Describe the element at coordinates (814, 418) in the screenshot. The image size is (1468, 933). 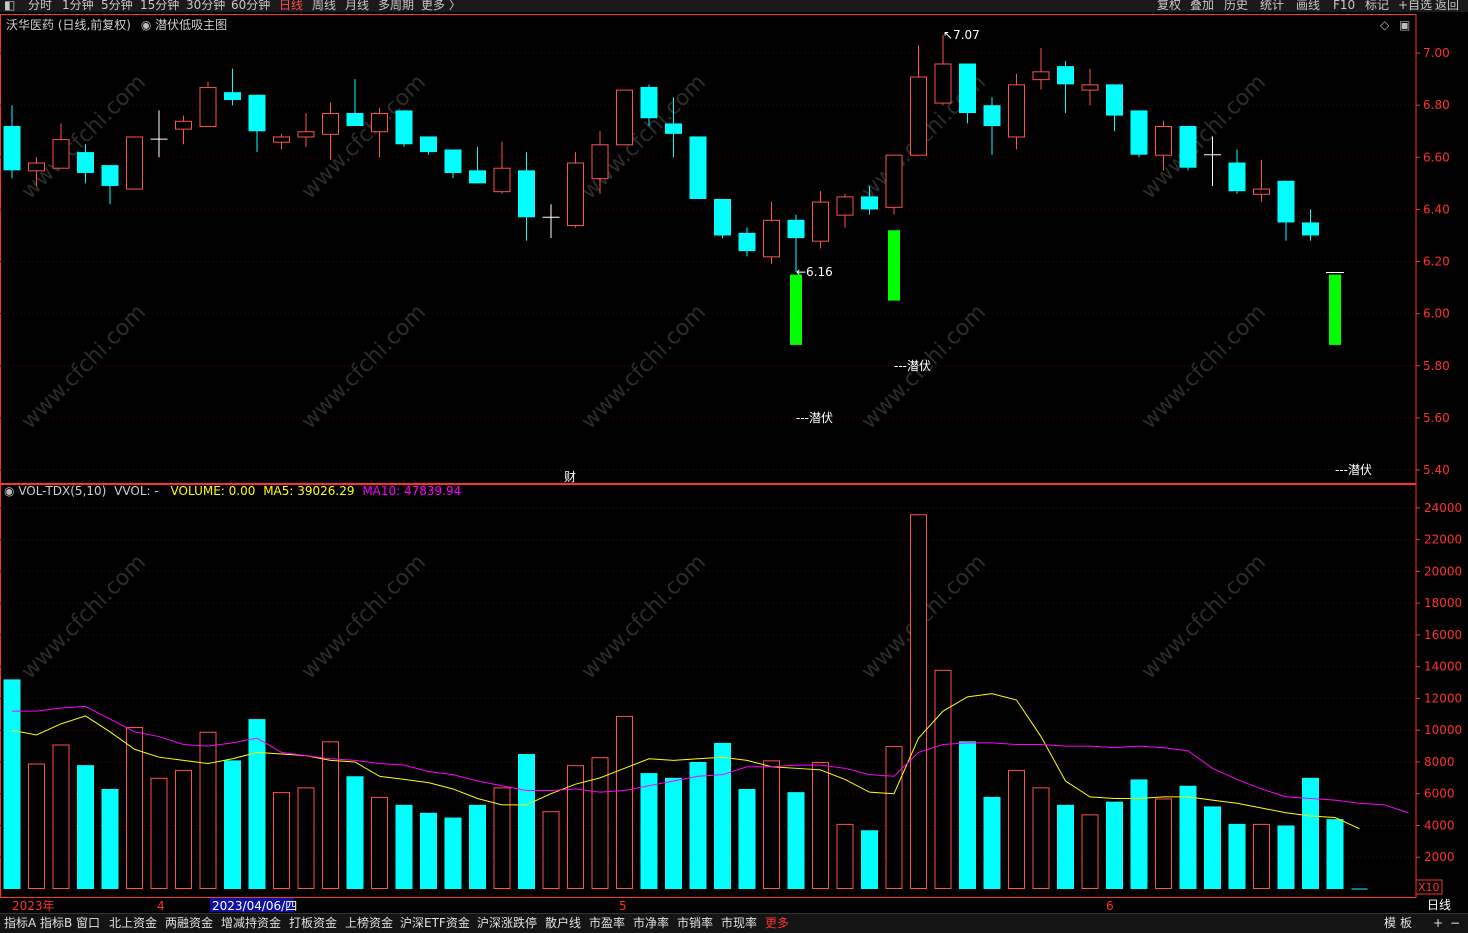
I see `signal-label: ---潜伏` at that location.